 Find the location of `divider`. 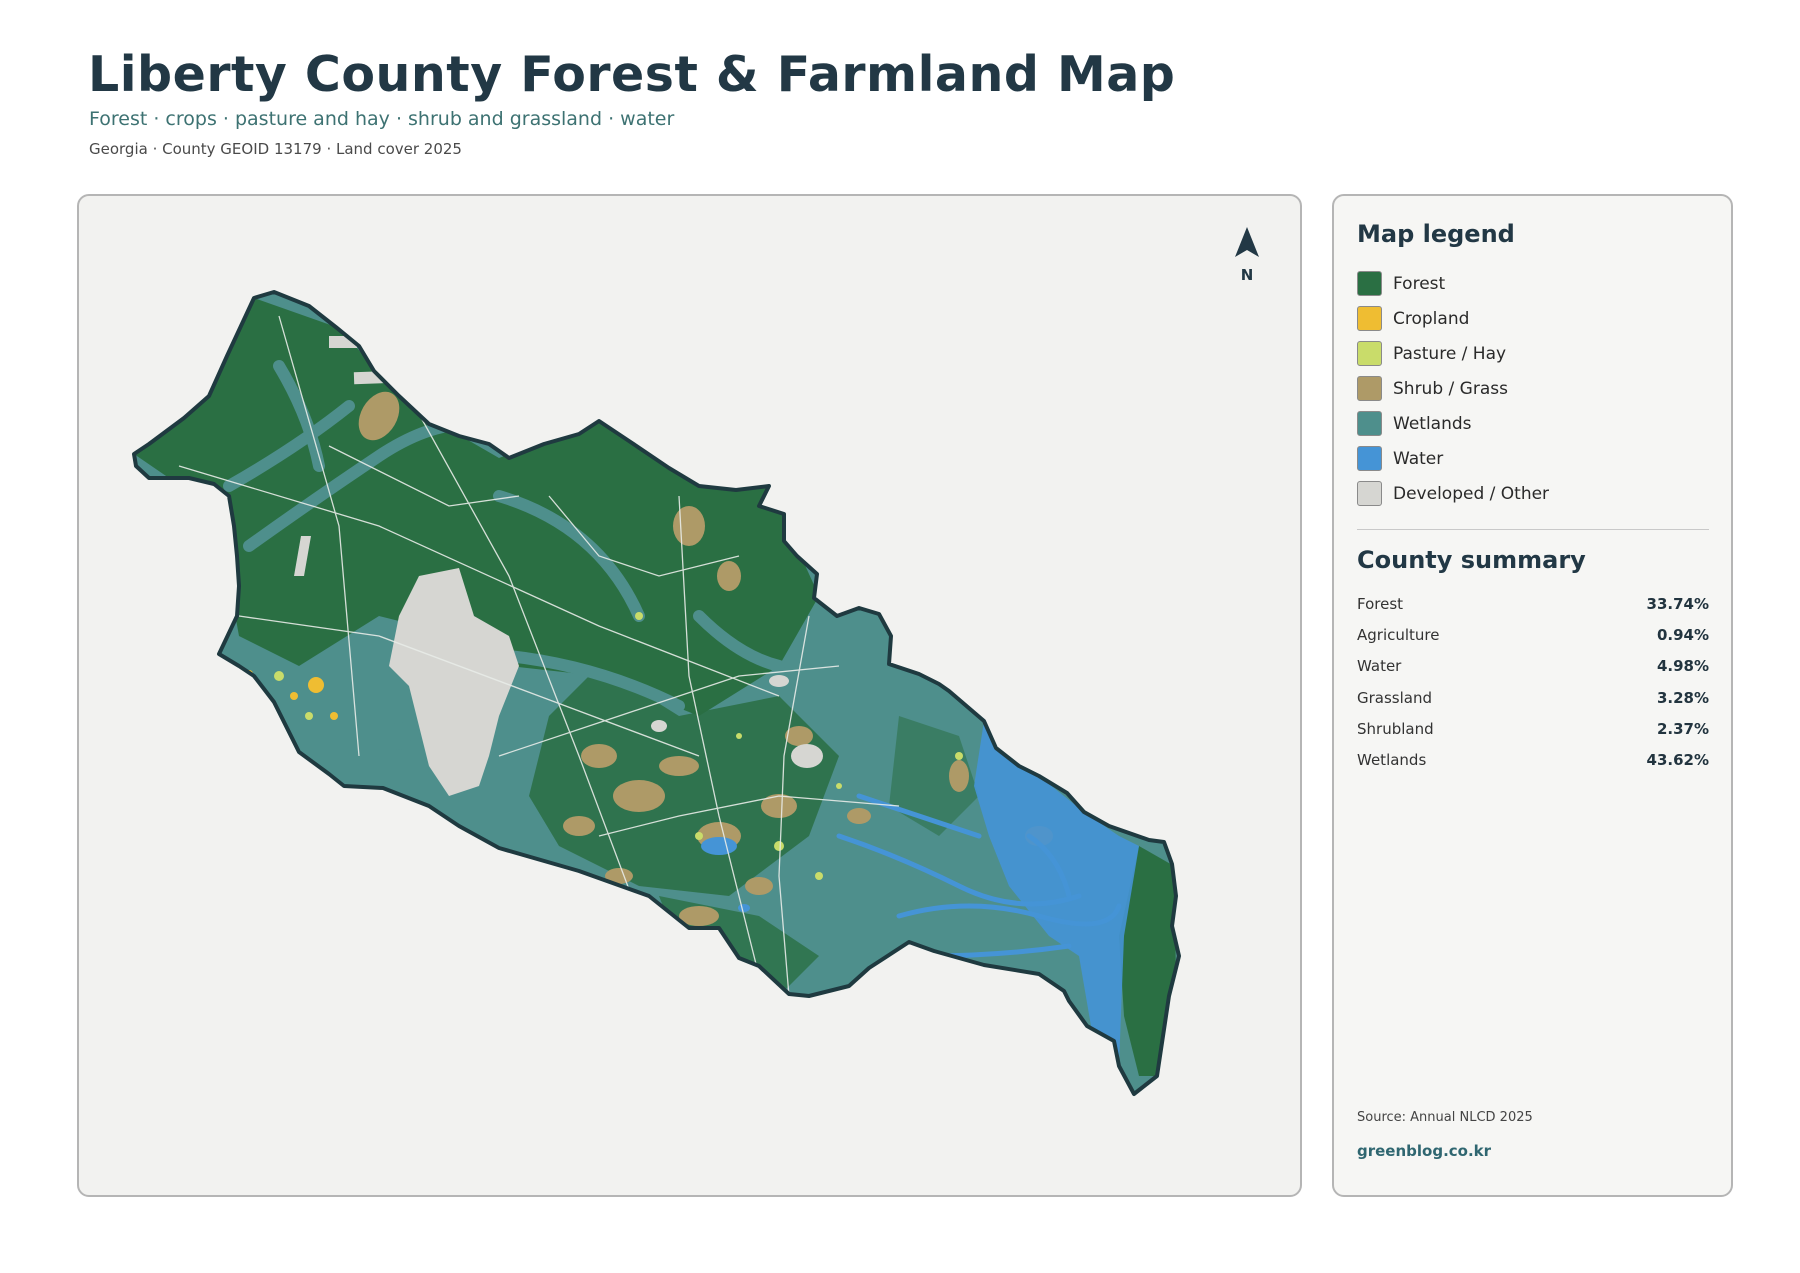

divider is located at coordinates (1533, 529).